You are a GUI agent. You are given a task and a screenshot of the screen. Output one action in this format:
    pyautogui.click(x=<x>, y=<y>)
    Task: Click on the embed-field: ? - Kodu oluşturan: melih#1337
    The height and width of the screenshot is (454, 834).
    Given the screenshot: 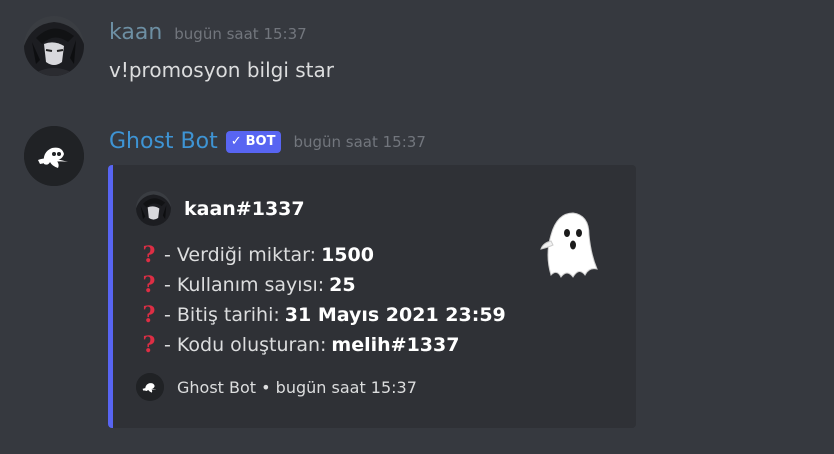 What is the action you would take?
    pyautogui.click(x=323, y=345)
    